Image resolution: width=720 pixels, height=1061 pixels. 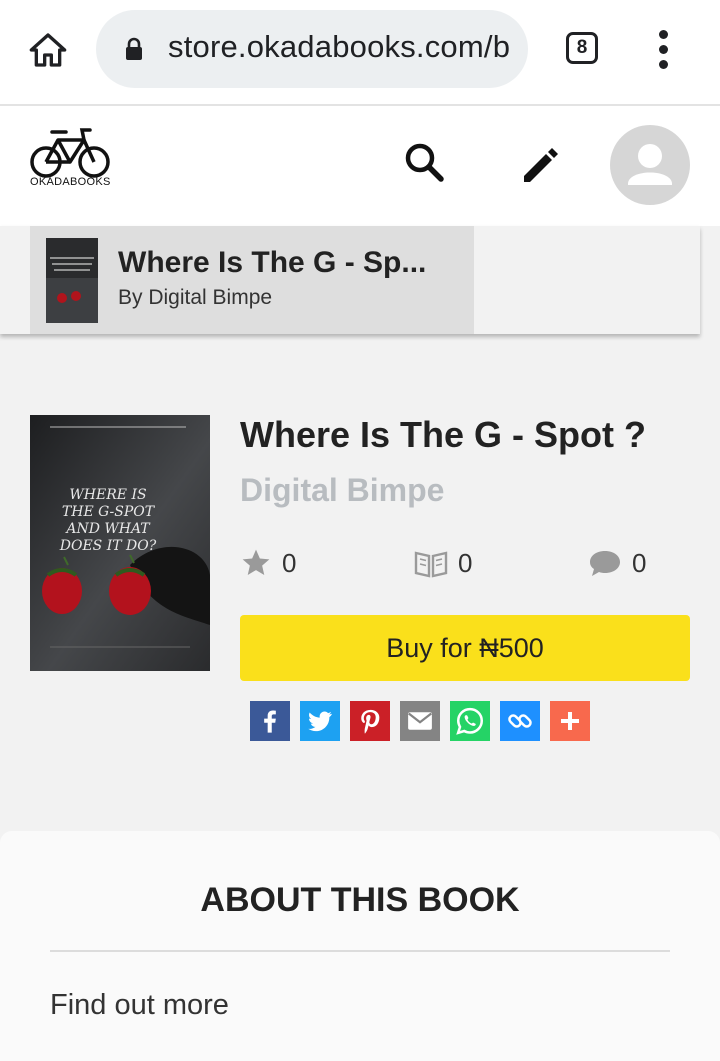 I want to click on comments-stat: 0, so click(x=617, y=563).